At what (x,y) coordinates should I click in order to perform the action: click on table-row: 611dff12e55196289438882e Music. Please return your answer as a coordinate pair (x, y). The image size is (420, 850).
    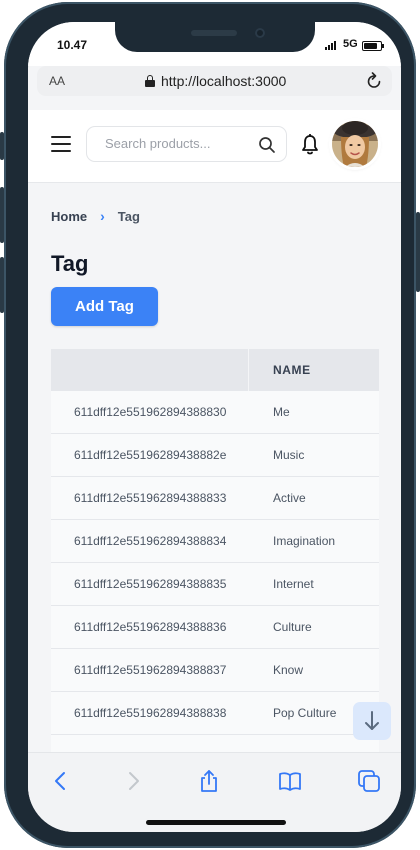
    Looking at the image, I should click on (215, 455).